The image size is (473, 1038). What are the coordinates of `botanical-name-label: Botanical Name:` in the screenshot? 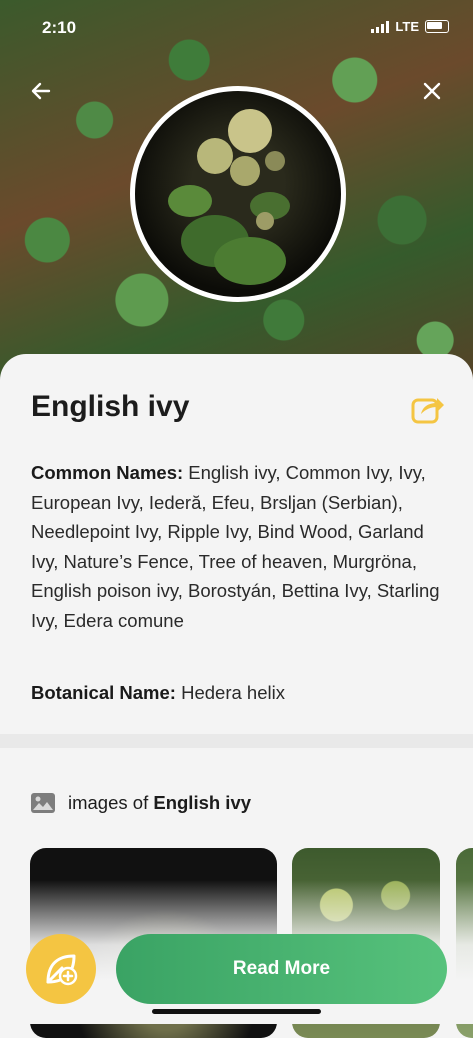 It's located at (103, 692).